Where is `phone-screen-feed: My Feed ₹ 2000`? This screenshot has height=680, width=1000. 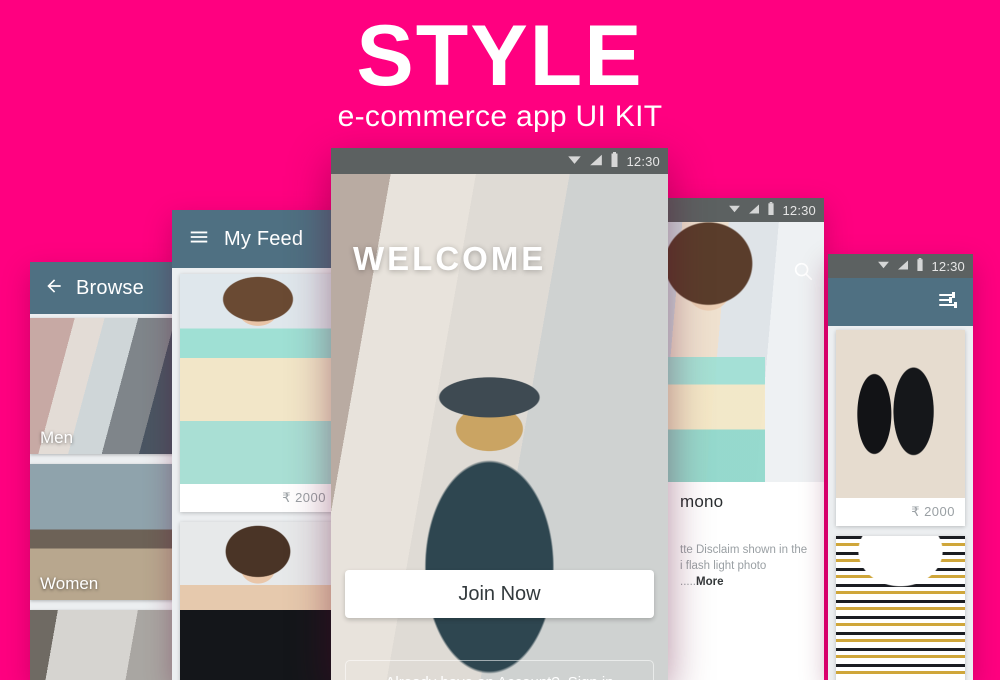 phone-screen-feed: My Feed ₹ 2000 is located at coordinates (258, 445).